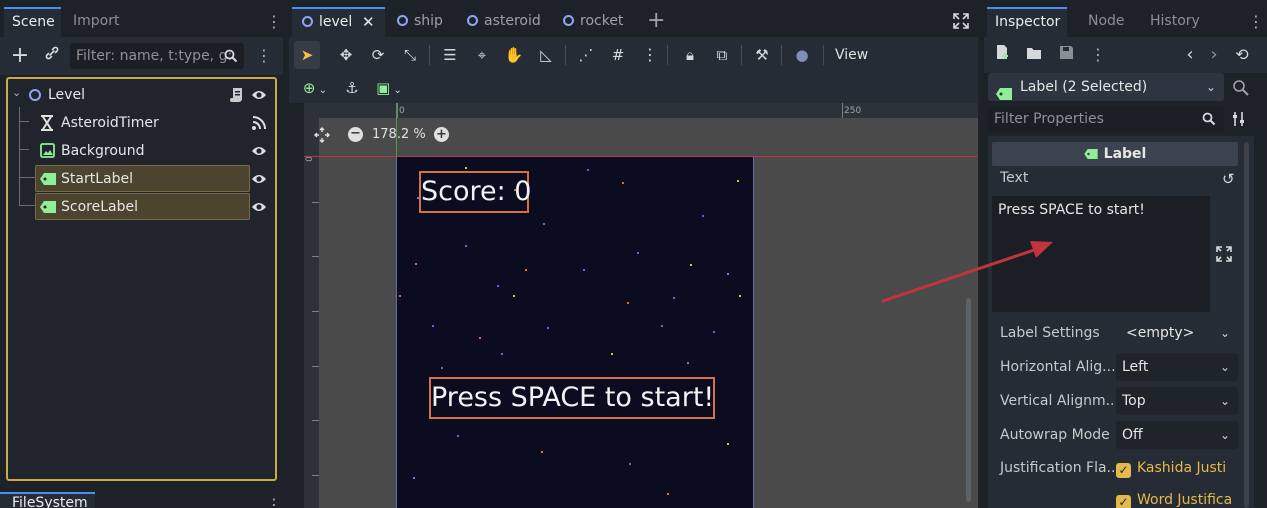 The width and height of the screenshot is (1267, 508). Describe the element at coordinates (1123, 501) in the screenshot. I see `checkmark-icon: ✓` at that location.